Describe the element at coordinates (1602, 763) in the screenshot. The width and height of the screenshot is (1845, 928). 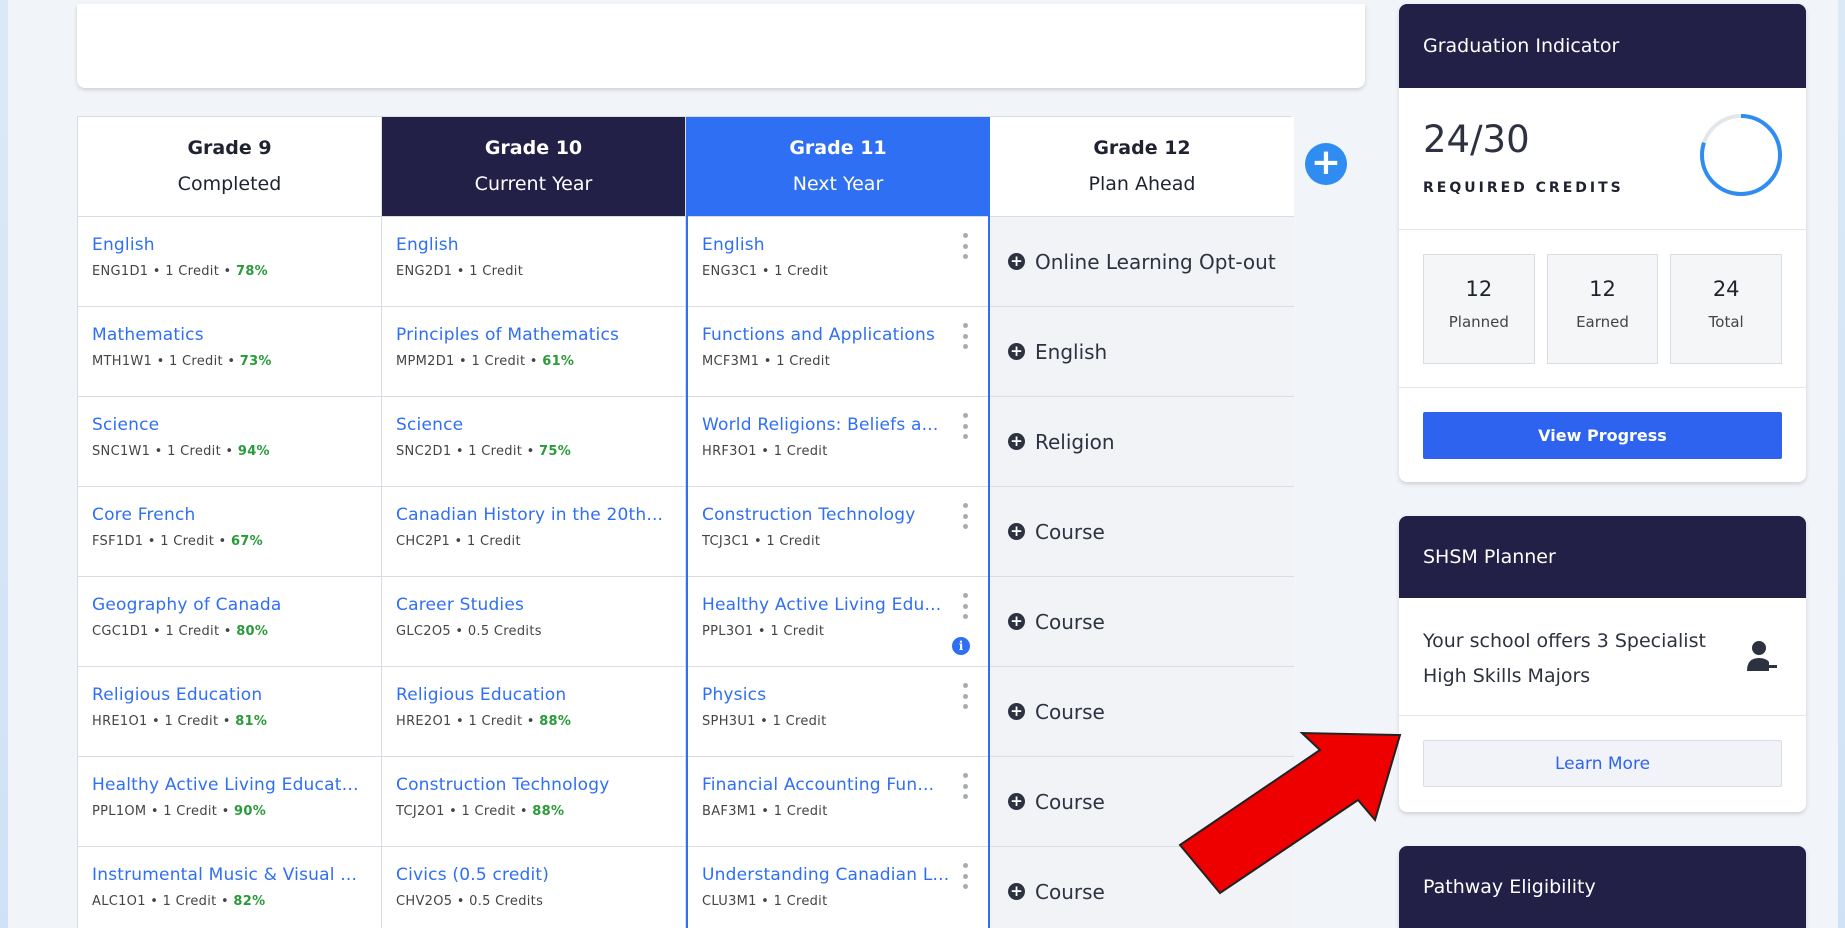
I see `learn-more-button: Learn More` at that location.